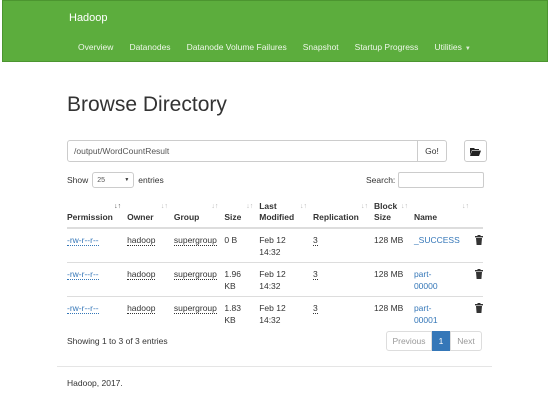 The width and height of the screenshot is (550, 402). I want to click on footer-text: Hadoop, 2017., so click(95, 383).